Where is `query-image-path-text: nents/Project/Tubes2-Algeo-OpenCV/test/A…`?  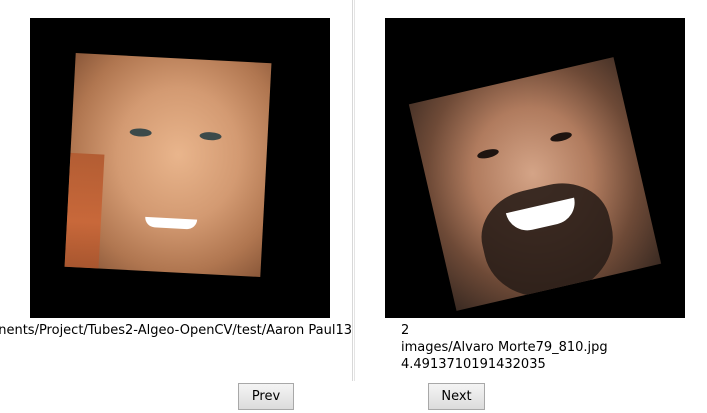 query-image-path-text: nents/Project/Tubes2-Algeo-OpenCV/test/A… is located at coordinates (176, 330).